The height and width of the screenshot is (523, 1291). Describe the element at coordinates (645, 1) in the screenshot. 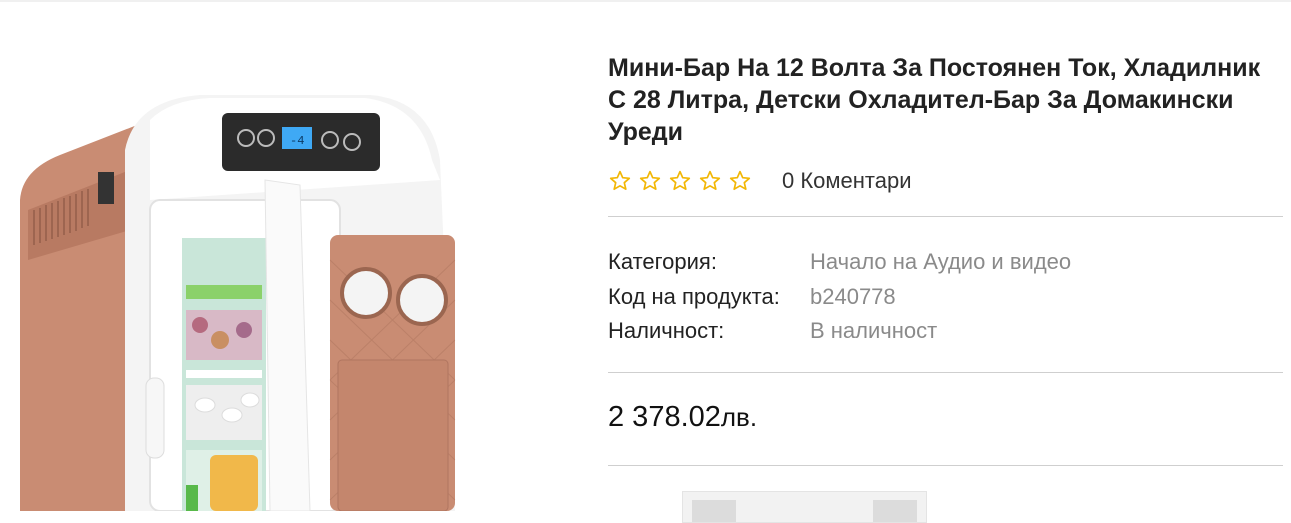

I see `top-border` at that location.